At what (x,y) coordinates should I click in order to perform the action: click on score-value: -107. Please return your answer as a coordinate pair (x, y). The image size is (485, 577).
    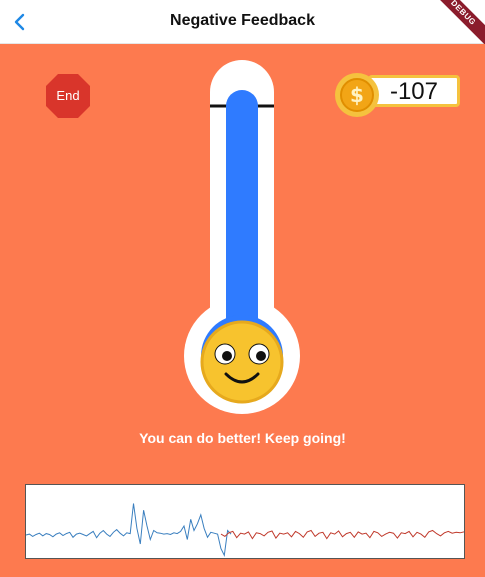
    Looking at the image, I should click on (414, 91).